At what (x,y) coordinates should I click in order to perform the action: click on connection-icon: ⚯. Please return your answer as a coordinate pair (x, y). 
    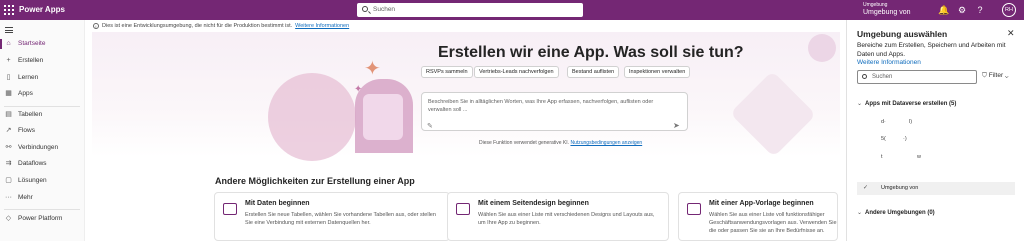
    Looking at the image, I should click on (8, 147).